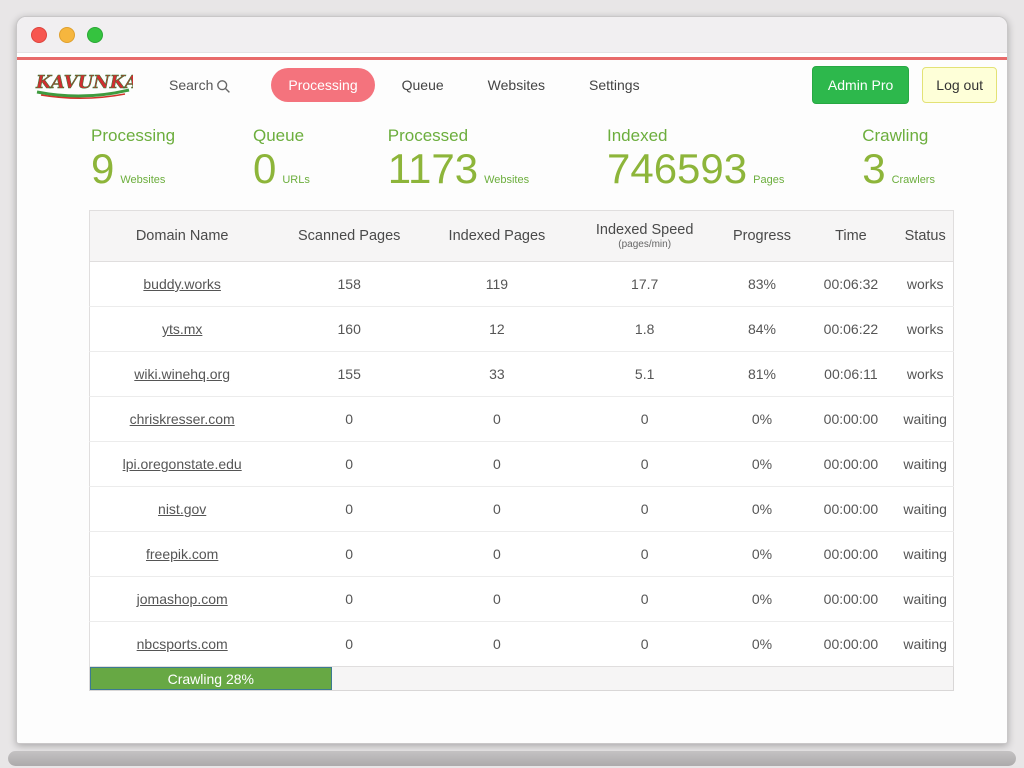 This screenshot has height=768, width=1024. What do you see at coordinates (762, 236) in the screenshot?
I see `header-progress: Progress` at bounding box center [762, 236].